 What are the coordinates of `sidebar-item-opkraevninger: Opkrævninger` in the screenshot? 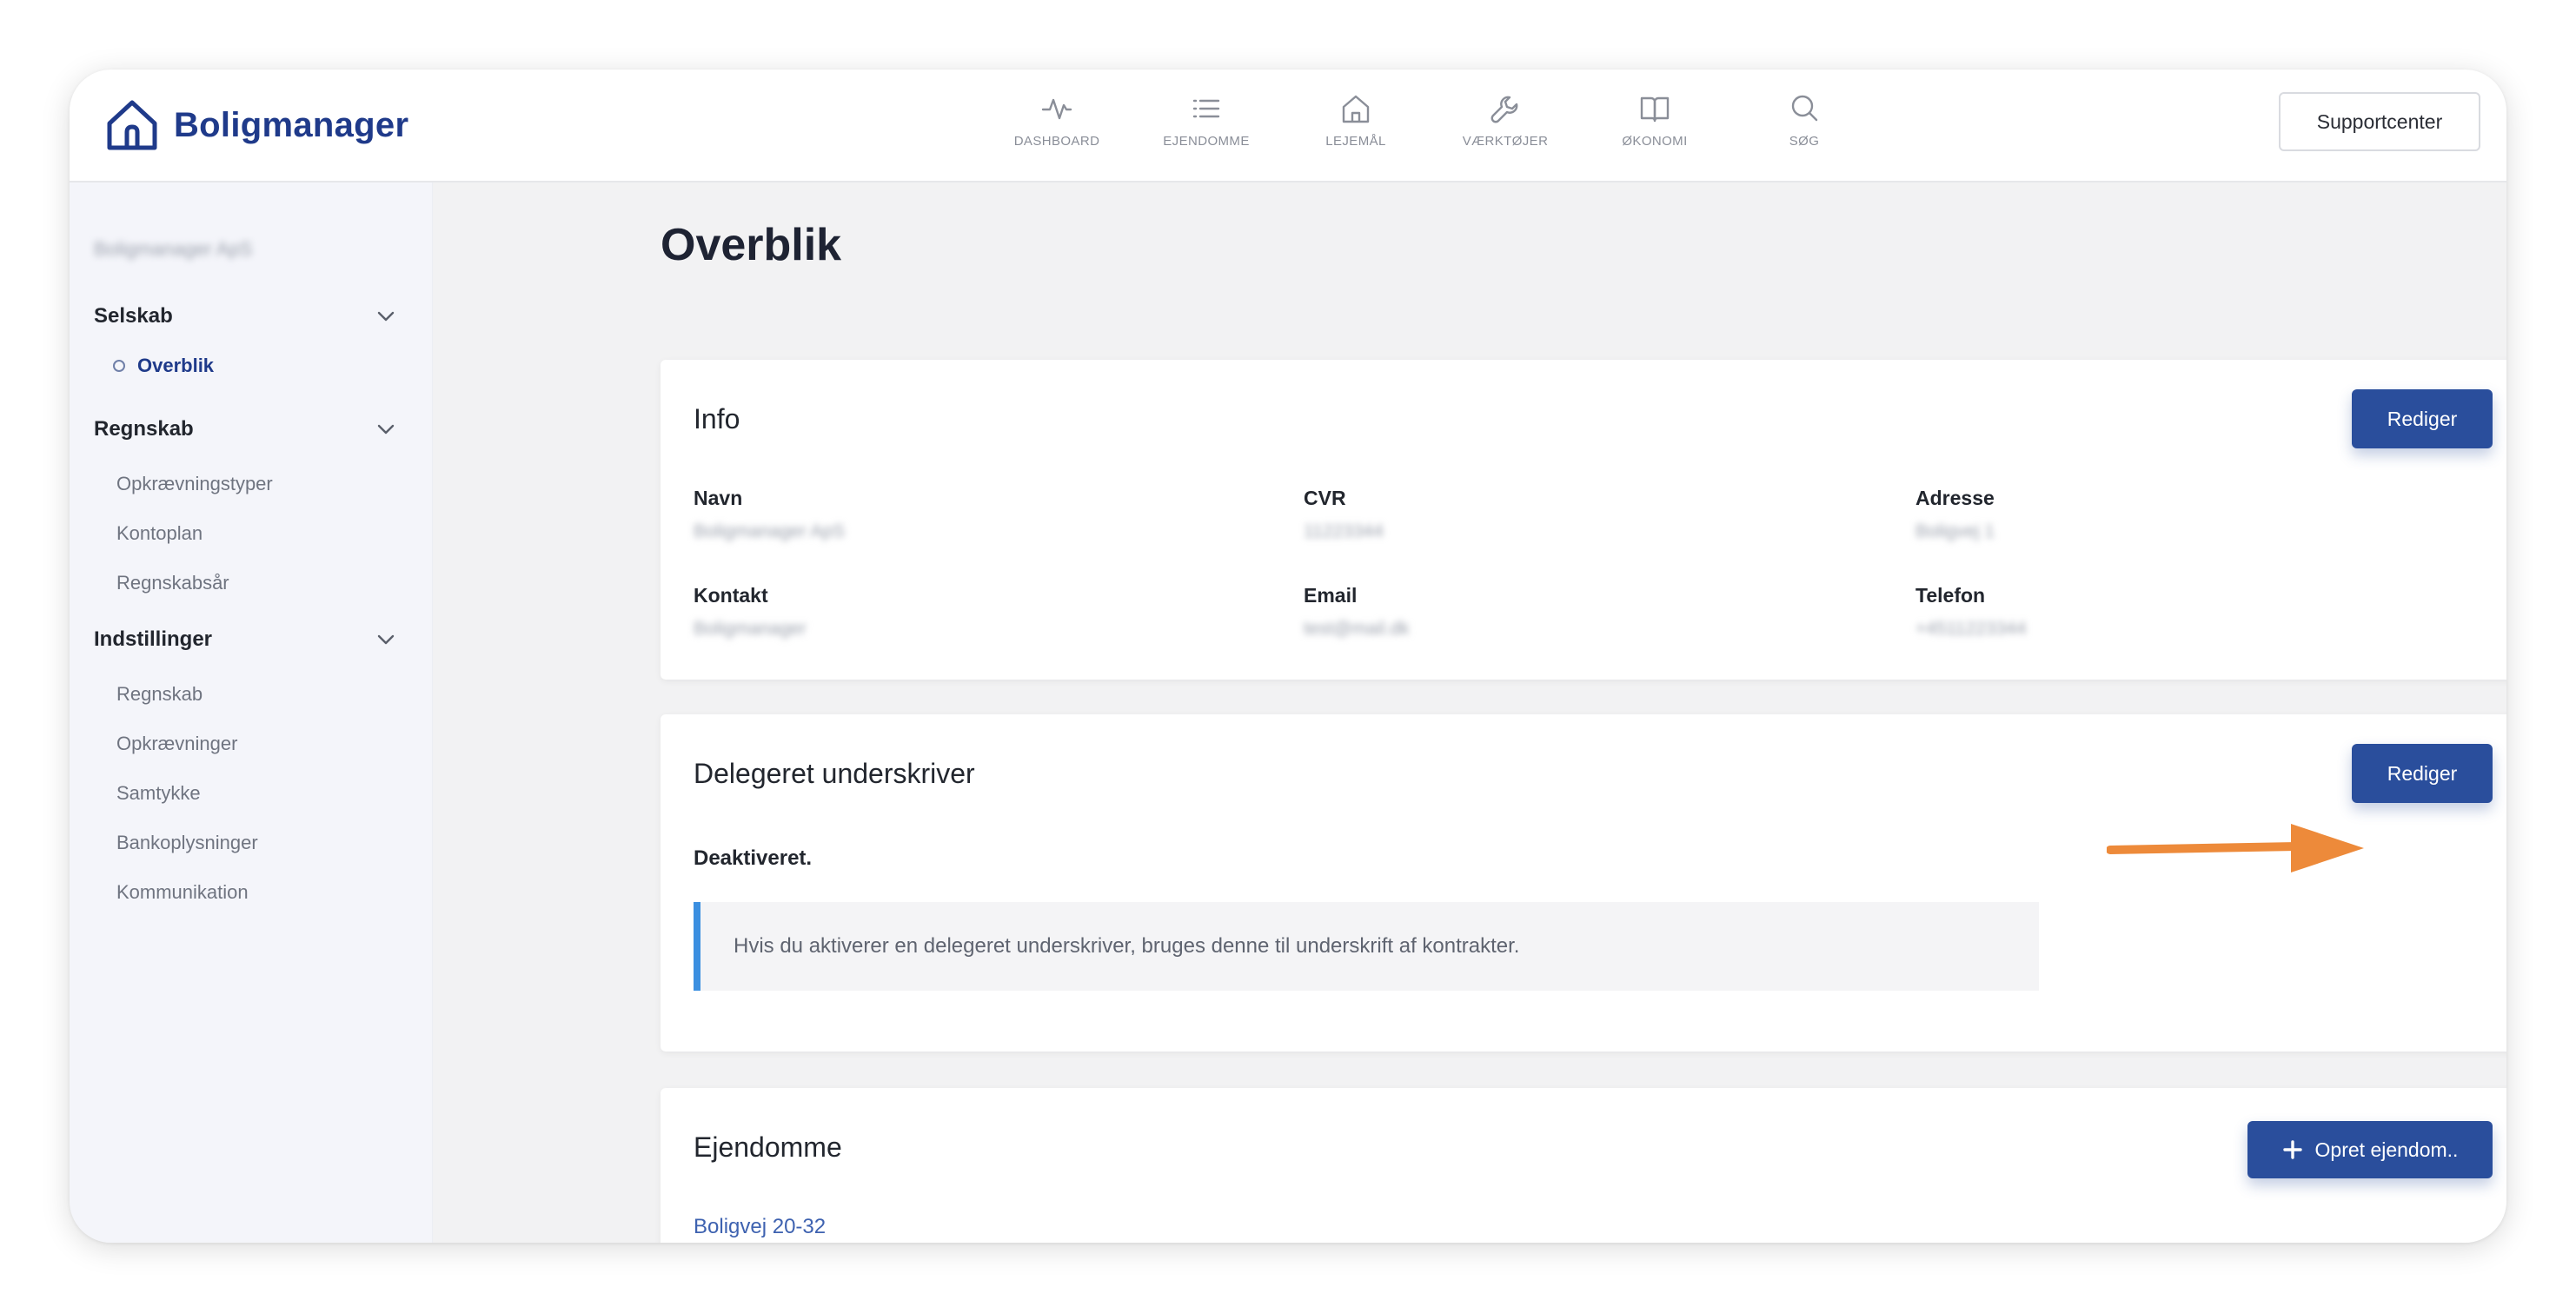 It's located at (176, 744).